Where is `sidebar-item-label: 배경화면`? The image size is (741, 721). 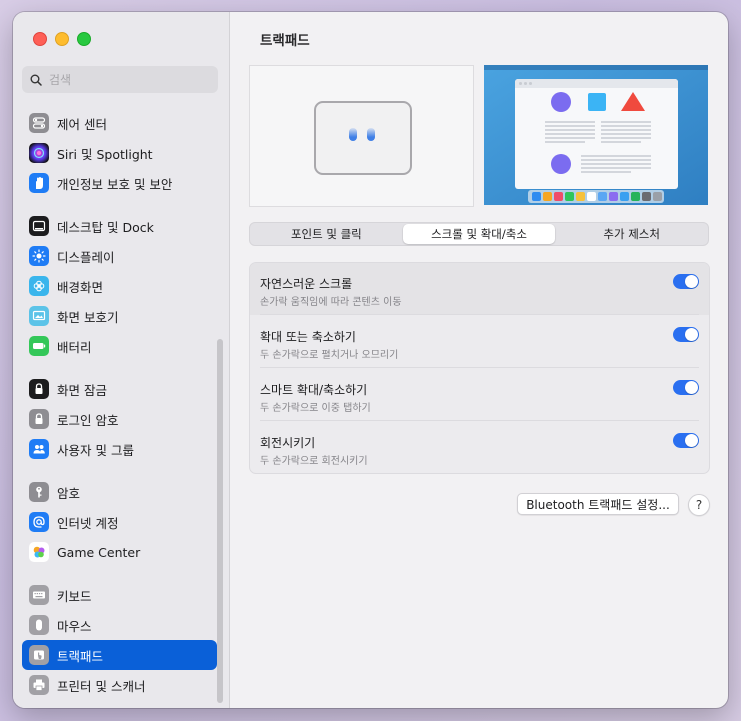 sidebar-item-label: 배경화면 is located at coordinates (80, 287).